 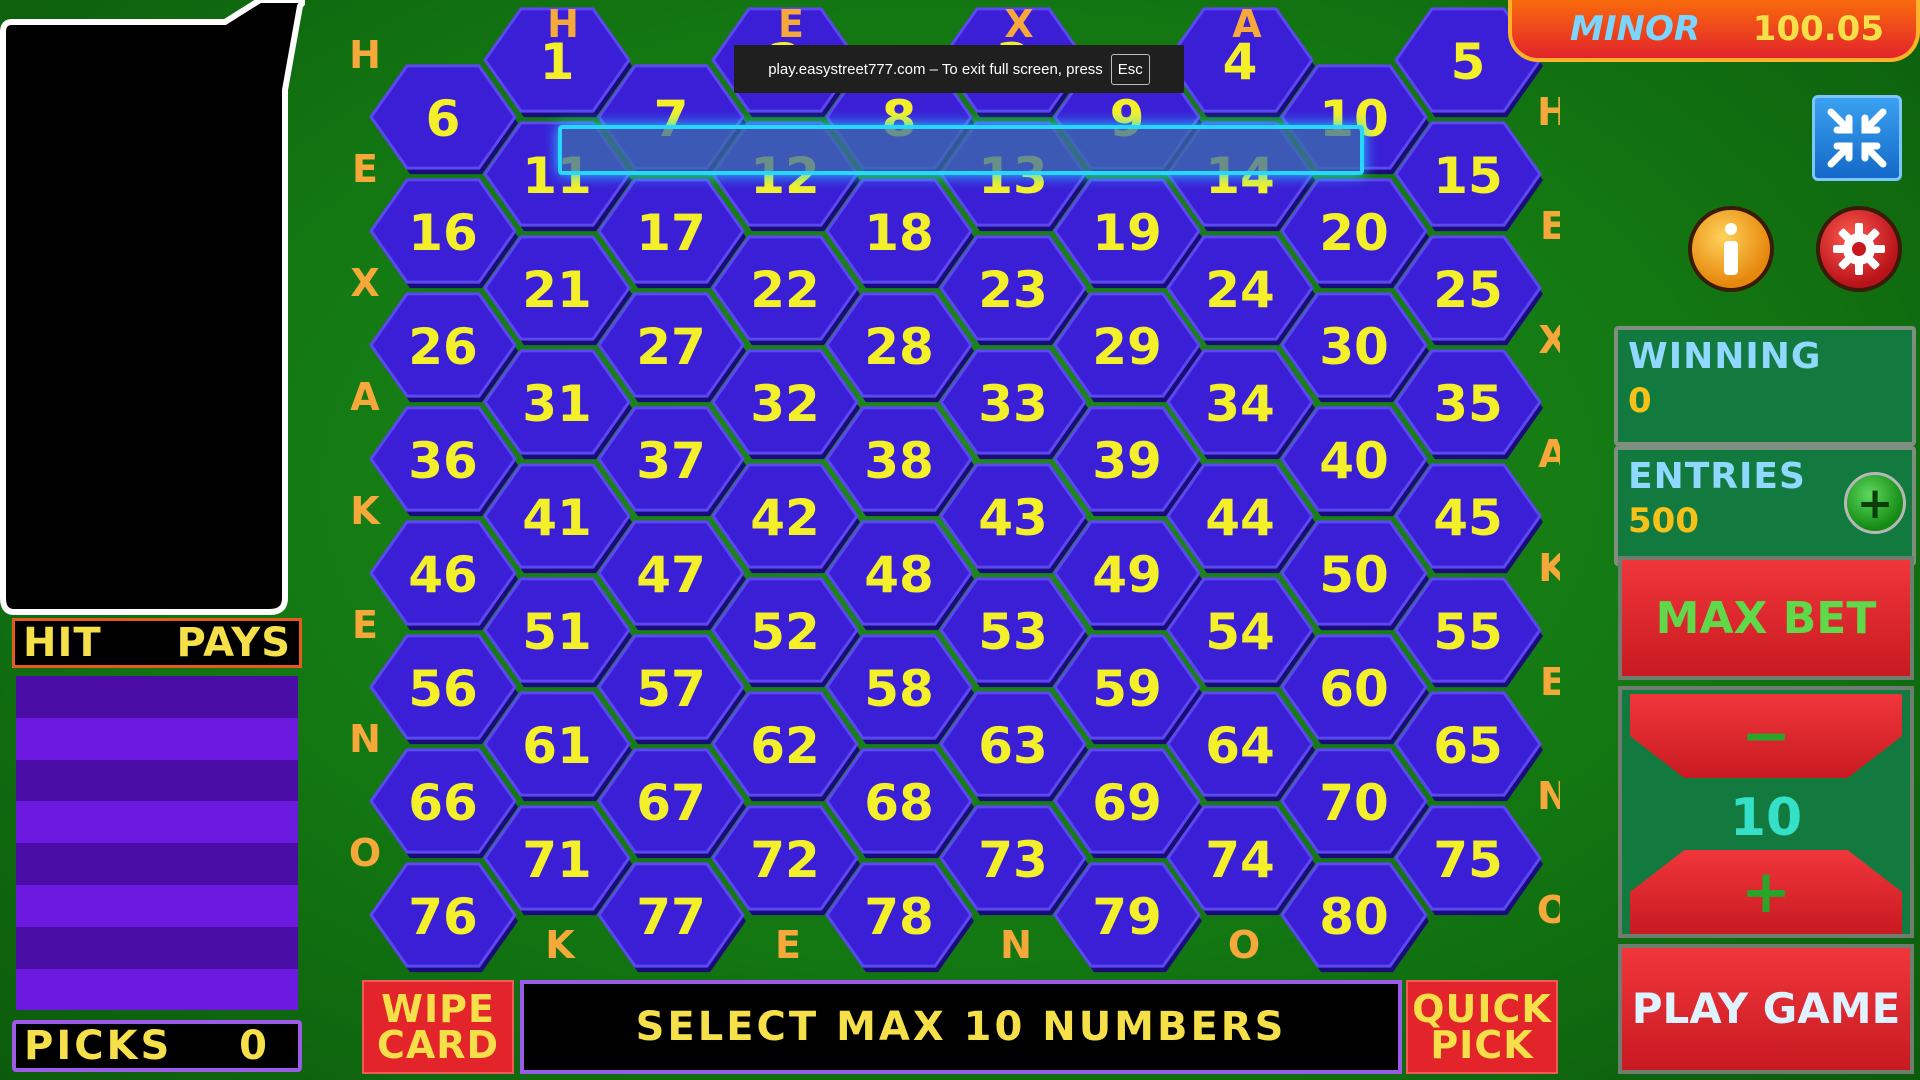 What do you see at coordinates (899, 803) in the screenshot?
I see `hex-number-label: 68` at bounding box center [899, 803].